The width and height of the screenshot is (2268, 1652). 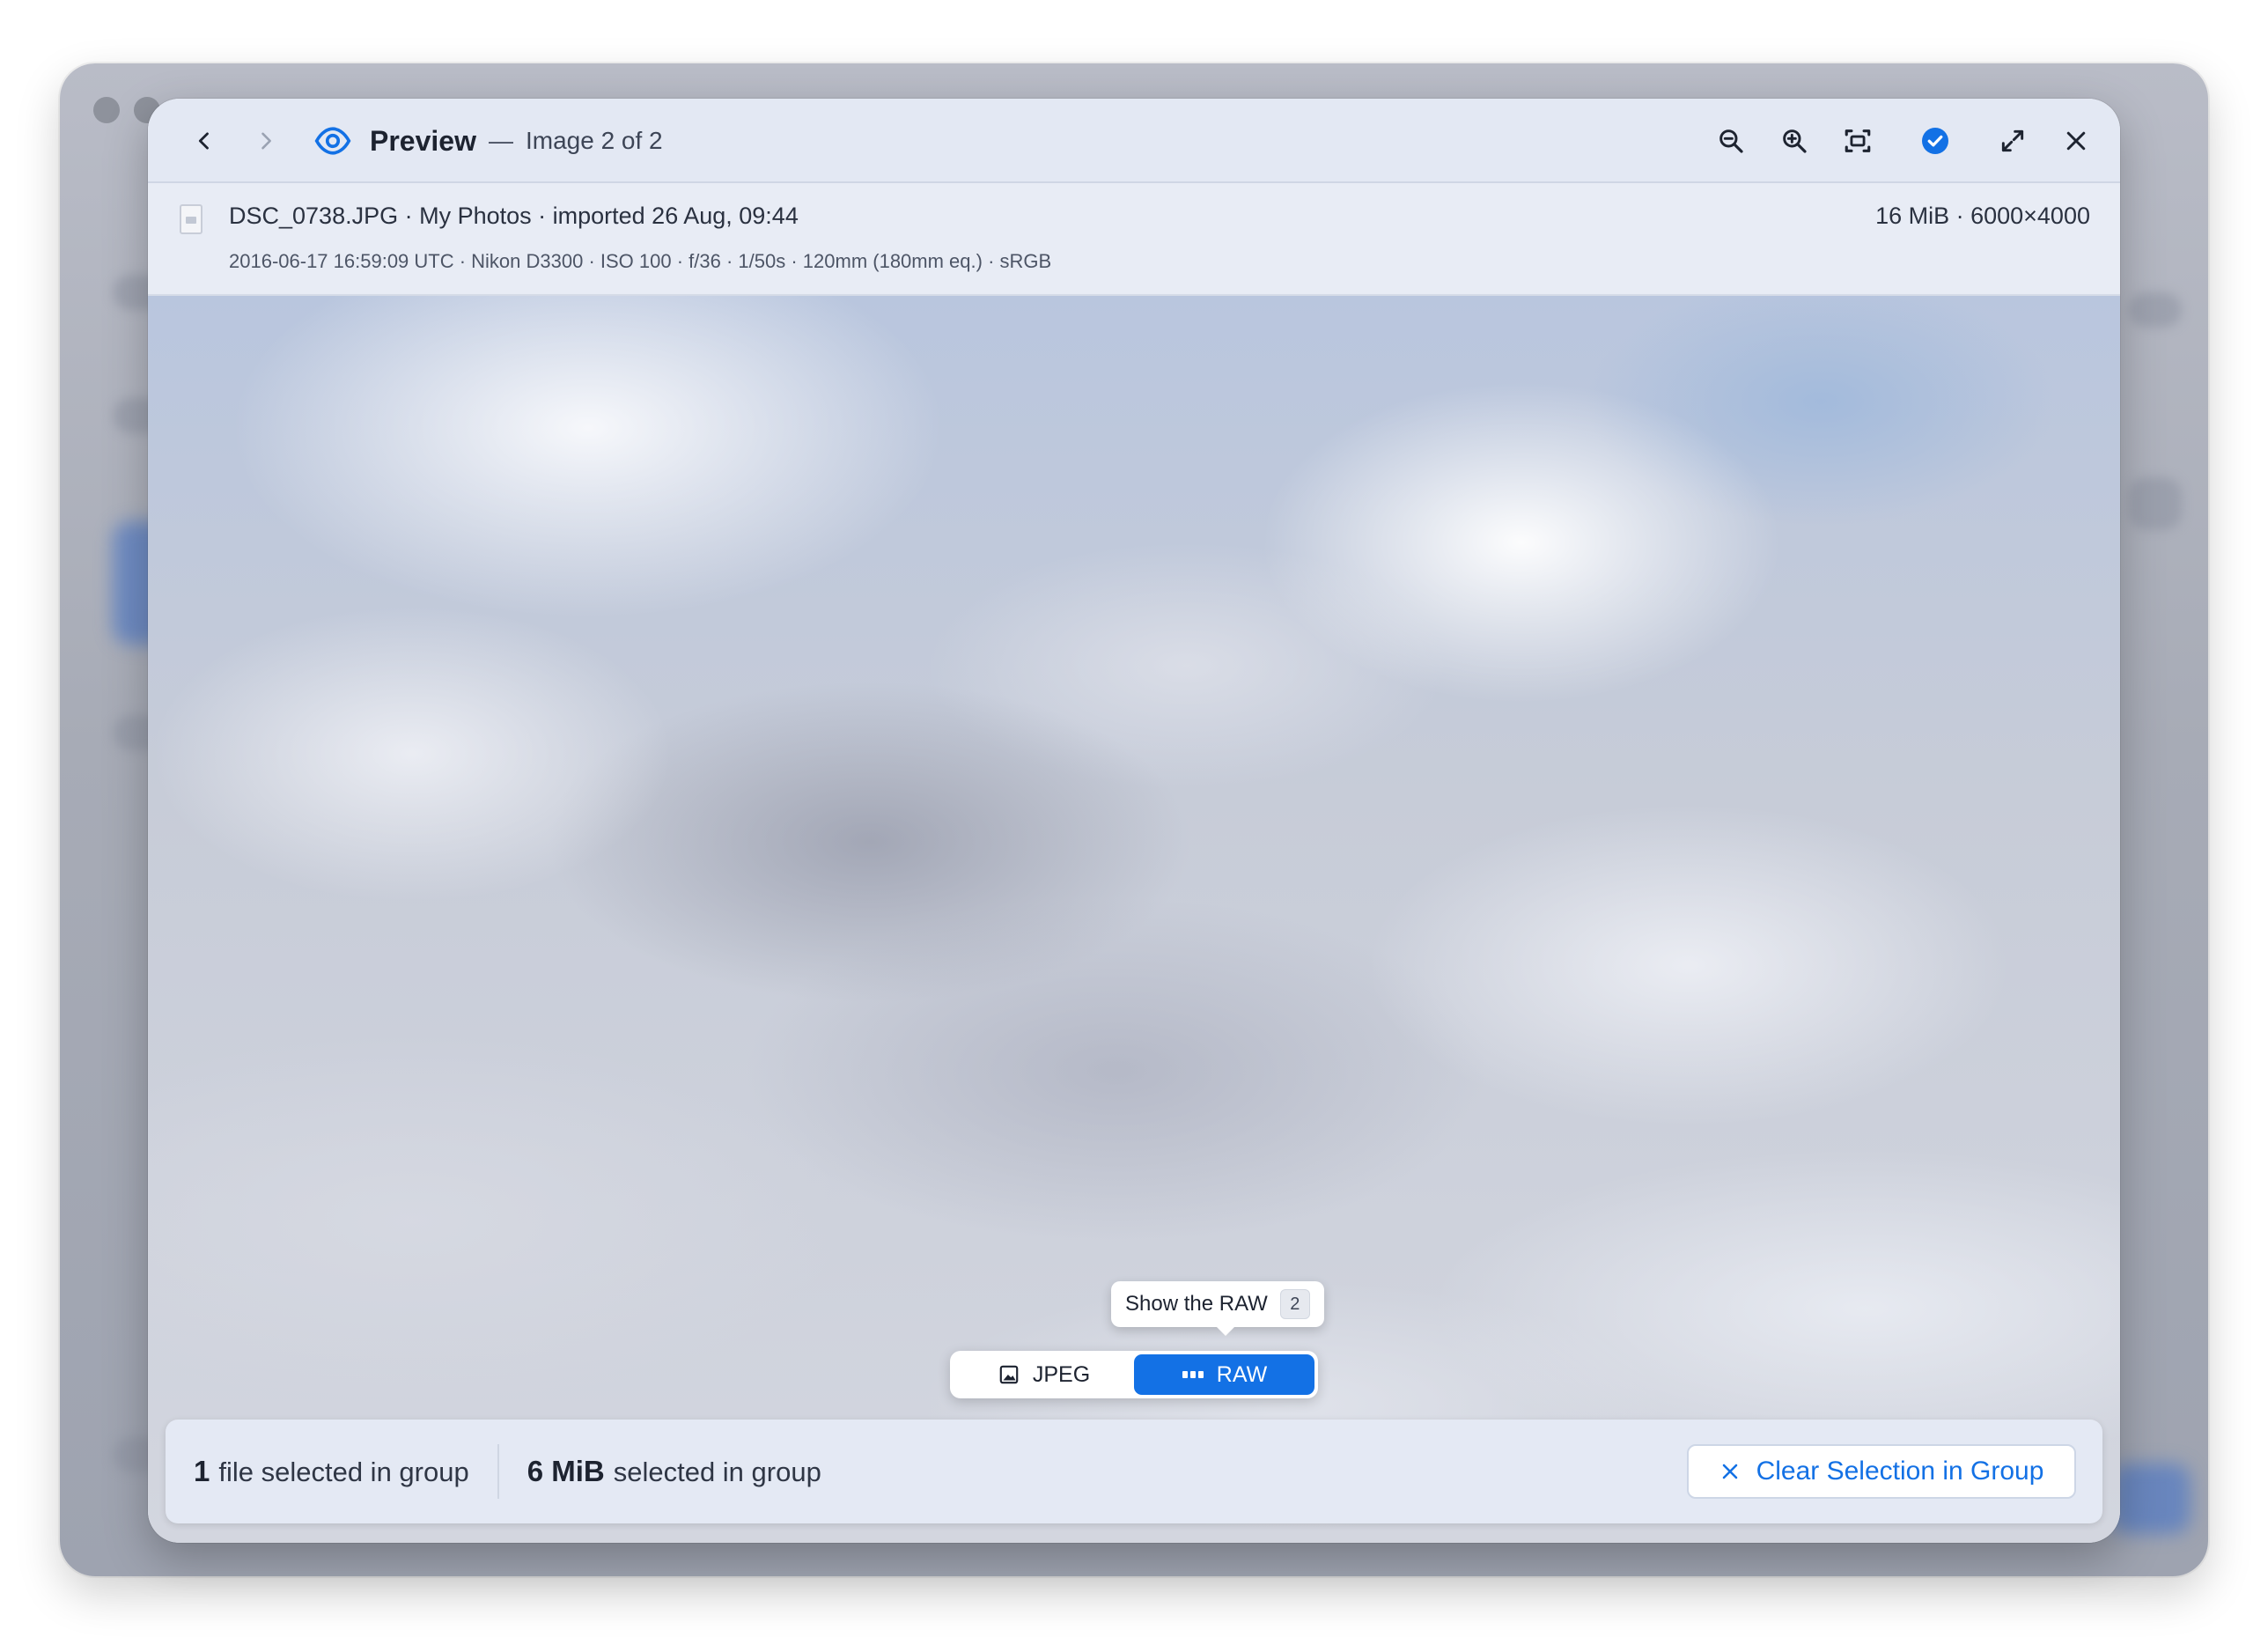 I want to click on clear-selection-button: Clear Selection in Group, so click(x=1881, y=1471).